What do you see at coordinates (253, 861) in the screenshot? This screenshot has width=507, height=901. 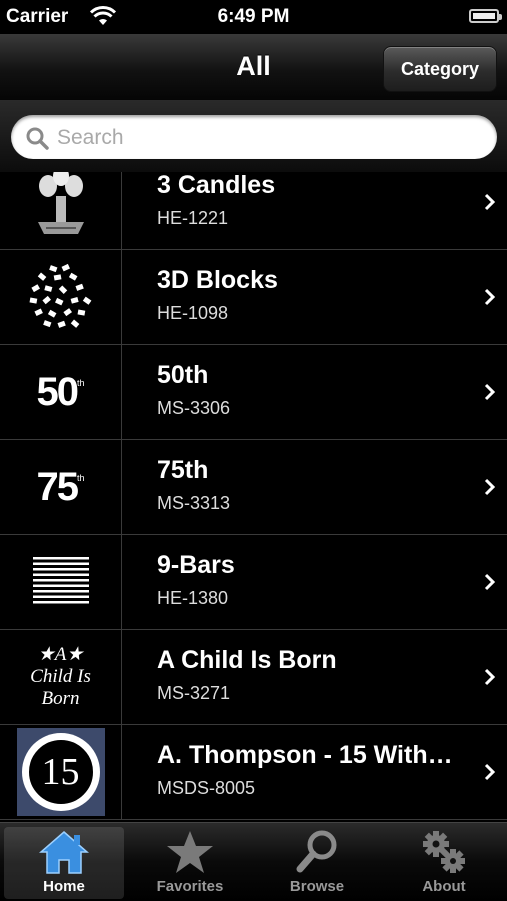 I see `tab-bar: Home Favorites Browse About` at bounding box center [253, 861].